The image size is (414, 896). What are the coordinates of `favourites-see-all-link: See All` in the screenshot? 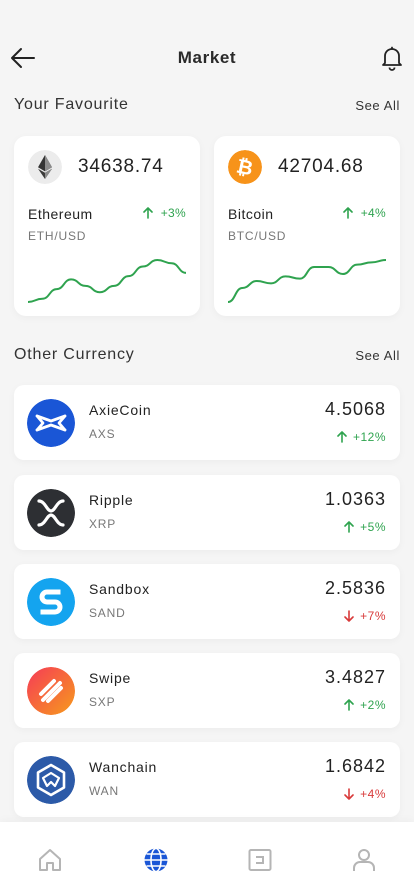 It's located at (377, 105).